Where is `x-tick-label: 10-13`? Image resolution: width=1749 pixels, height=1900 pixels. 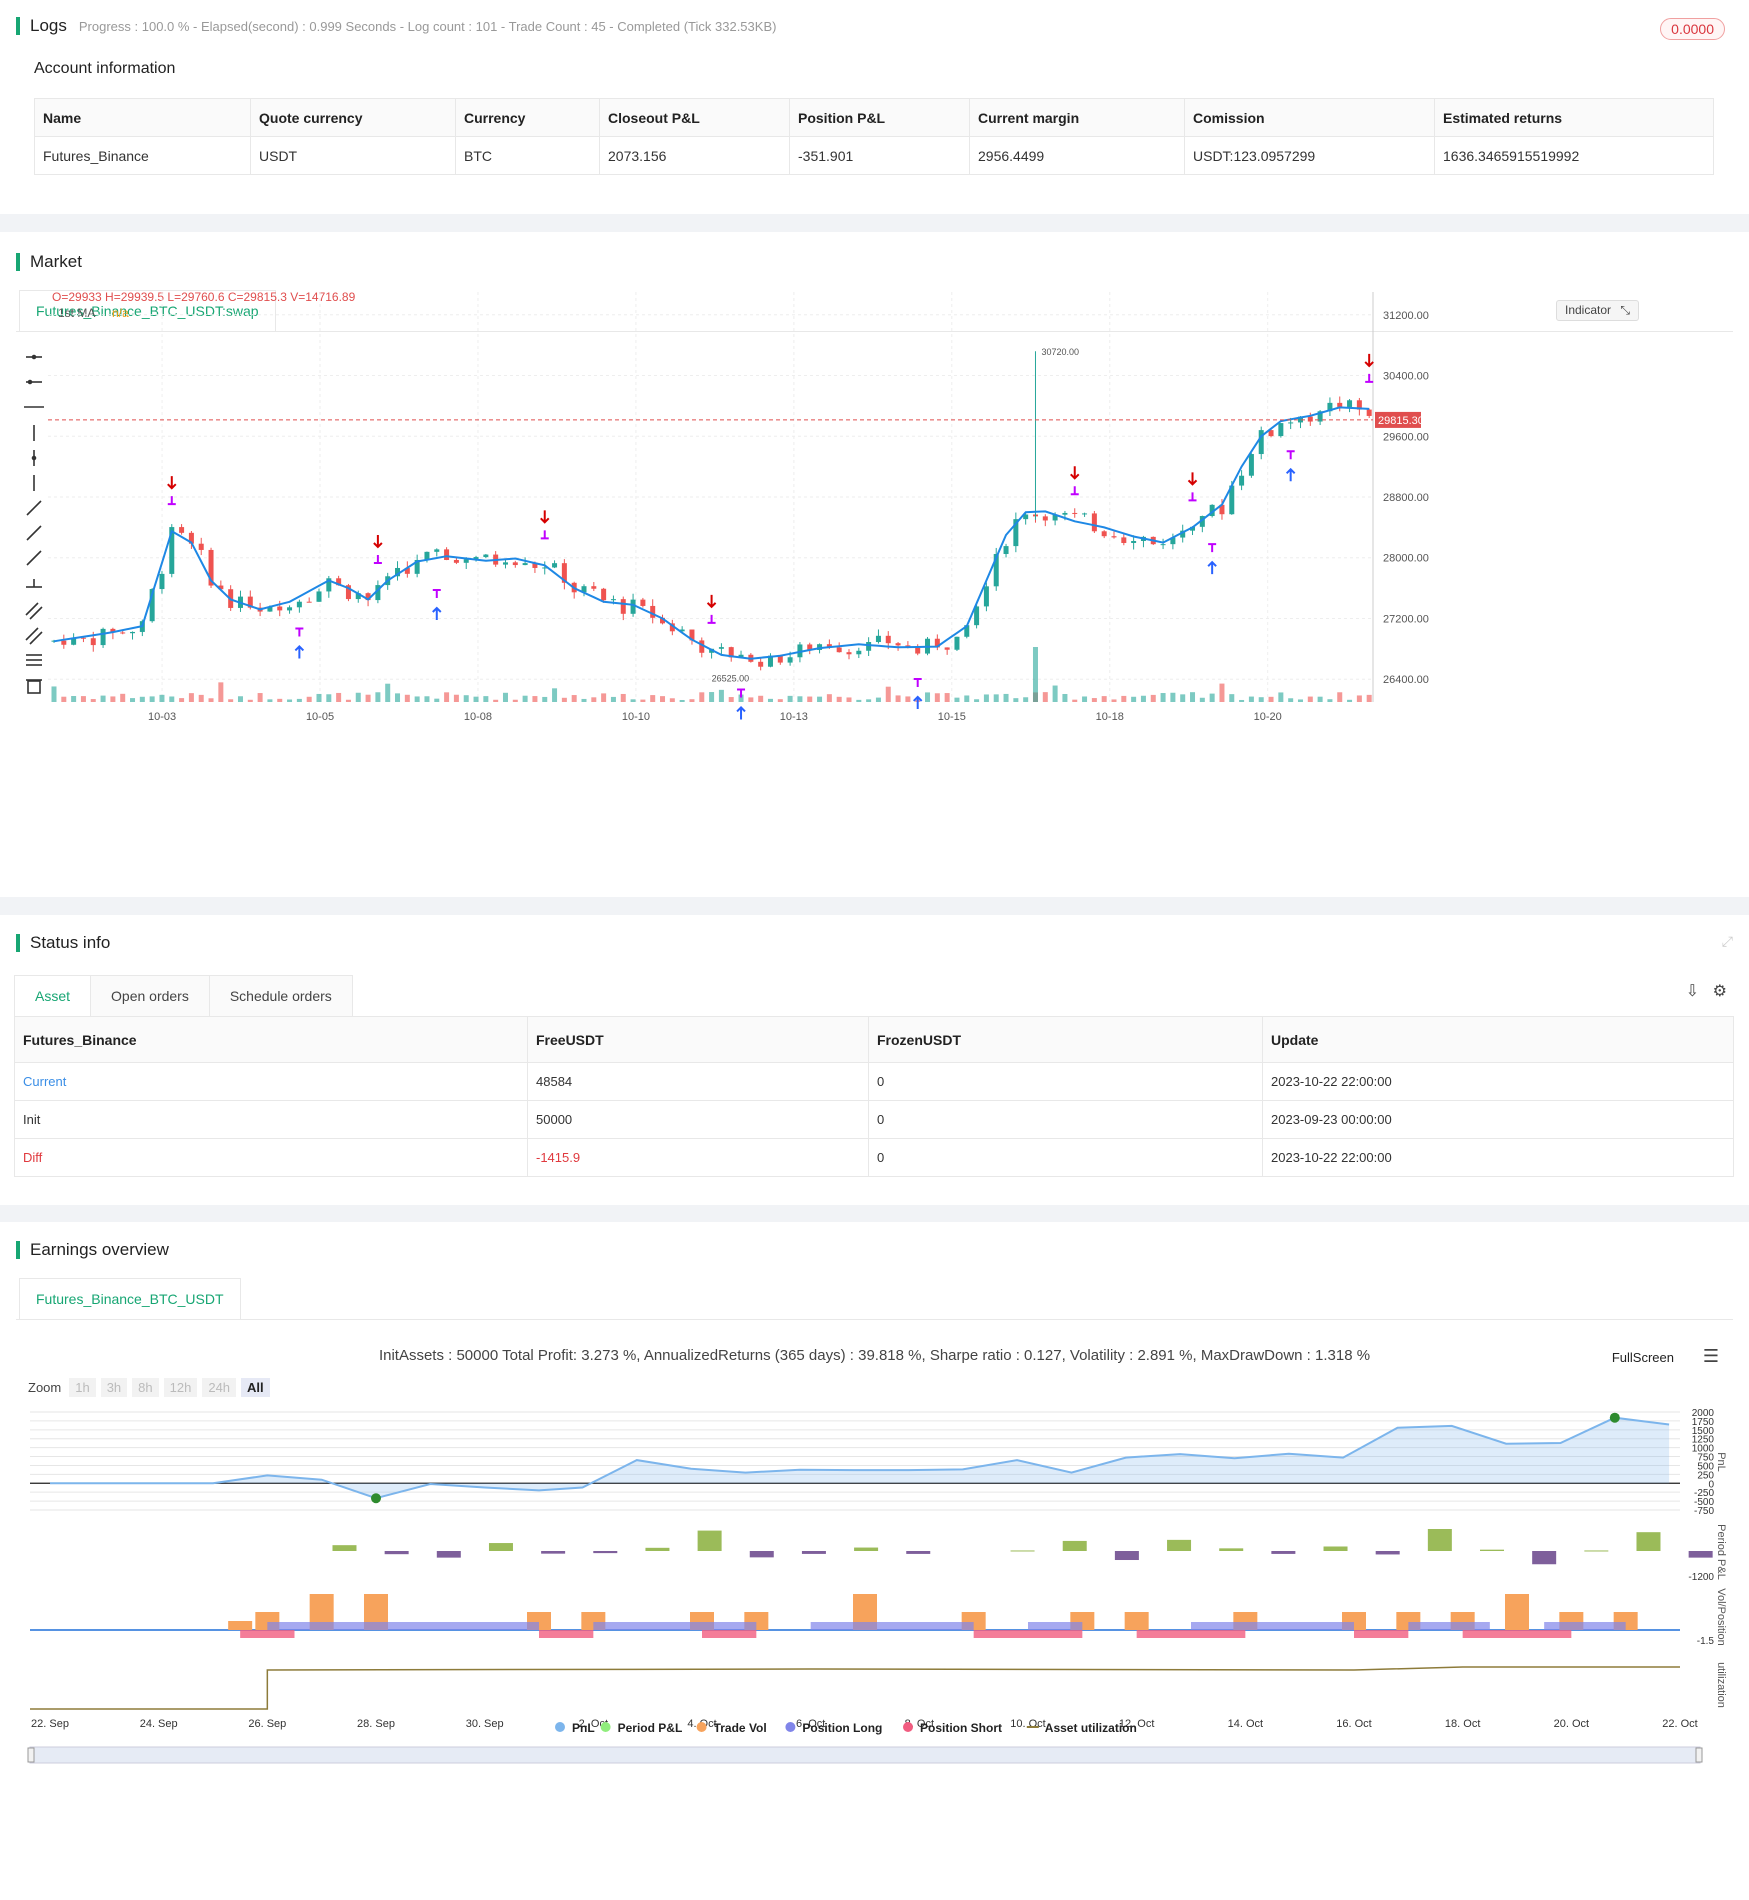 x-tick-label: 10-13 is located at coordinates (794, 717).